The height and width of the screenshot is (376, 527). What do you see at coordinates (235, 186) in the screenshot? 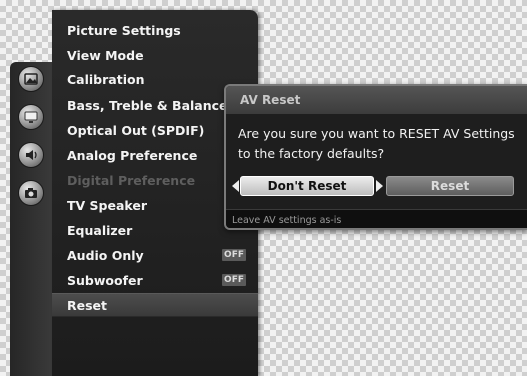
I see `arrow-left-icon` at bounding box center [235, 186].